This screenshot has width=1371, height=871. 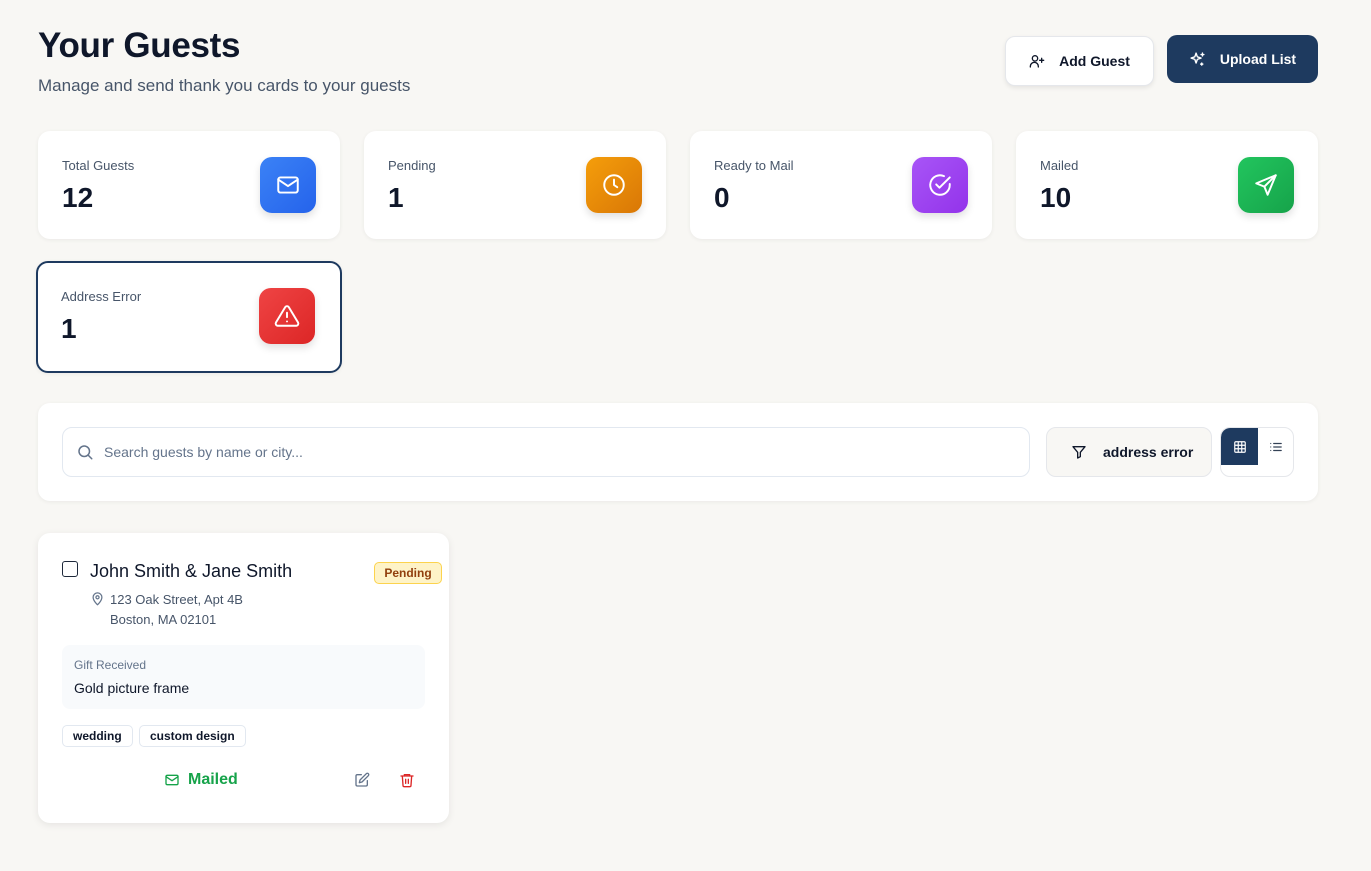 I want to click on status-badge: Pending, so click(x=408, y=573).